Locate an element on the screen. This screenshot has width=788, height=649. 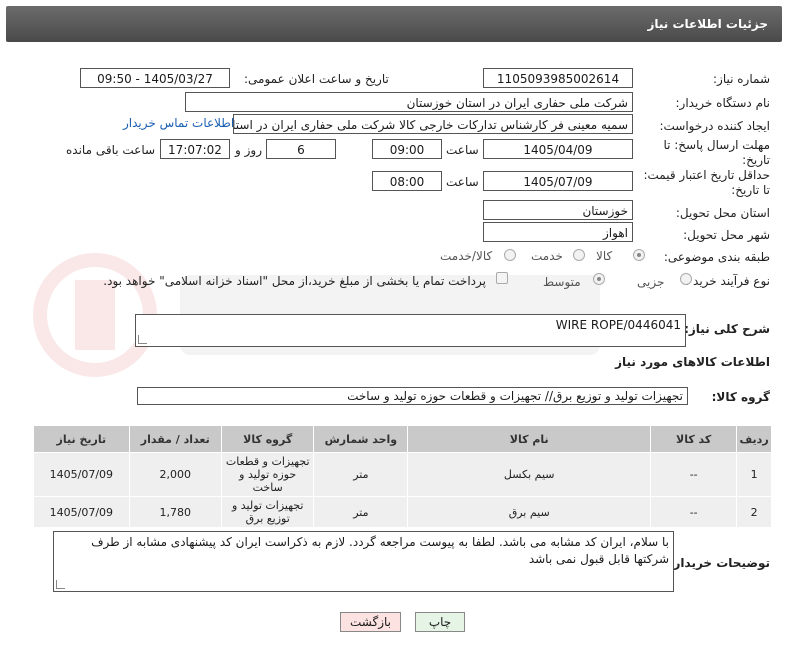
category-radio-goods is located at coordinates (639, 255).